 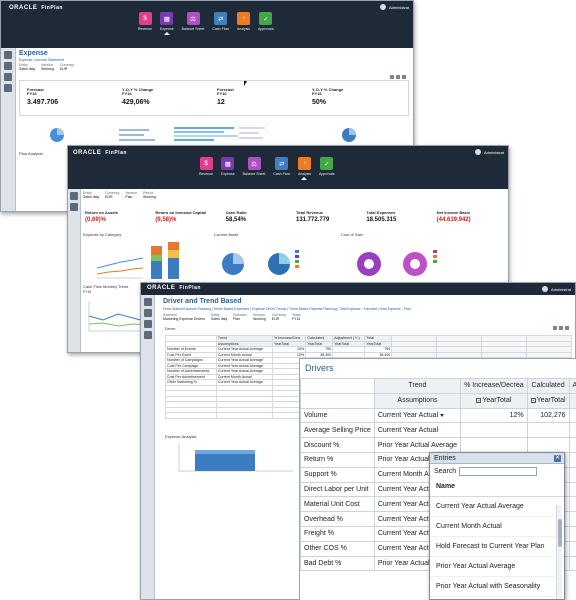 I want to click on header-trend: Trend, so click(x=417, y=386).